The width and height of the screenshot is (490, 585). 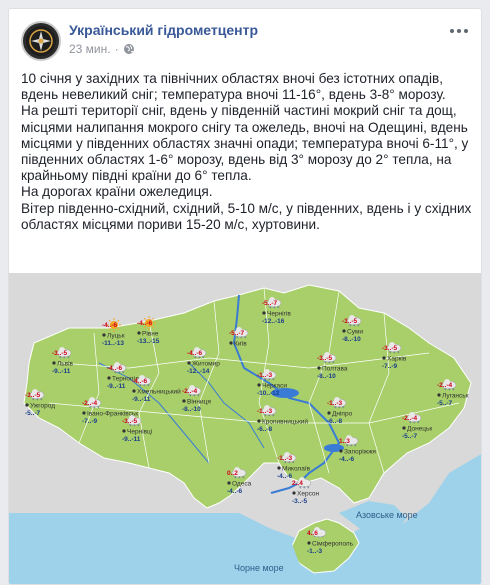 What do you see at coordinates (296, 469) in the screenshot?
I see `city-name: Миколаїв` at bounding box center [296, 469].